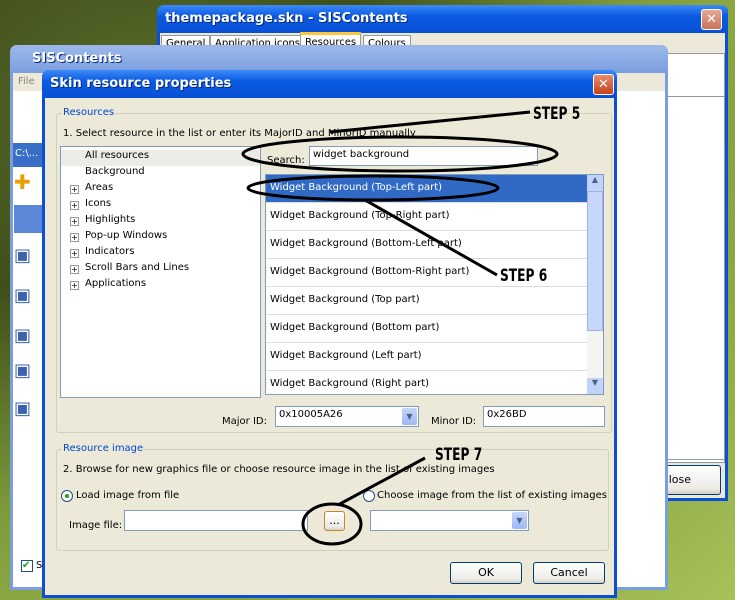 The image size is (735, 600). Describe the element at coordinates (373, 188) in the screenshot. I see `annotation-ellipse-row` at that location.